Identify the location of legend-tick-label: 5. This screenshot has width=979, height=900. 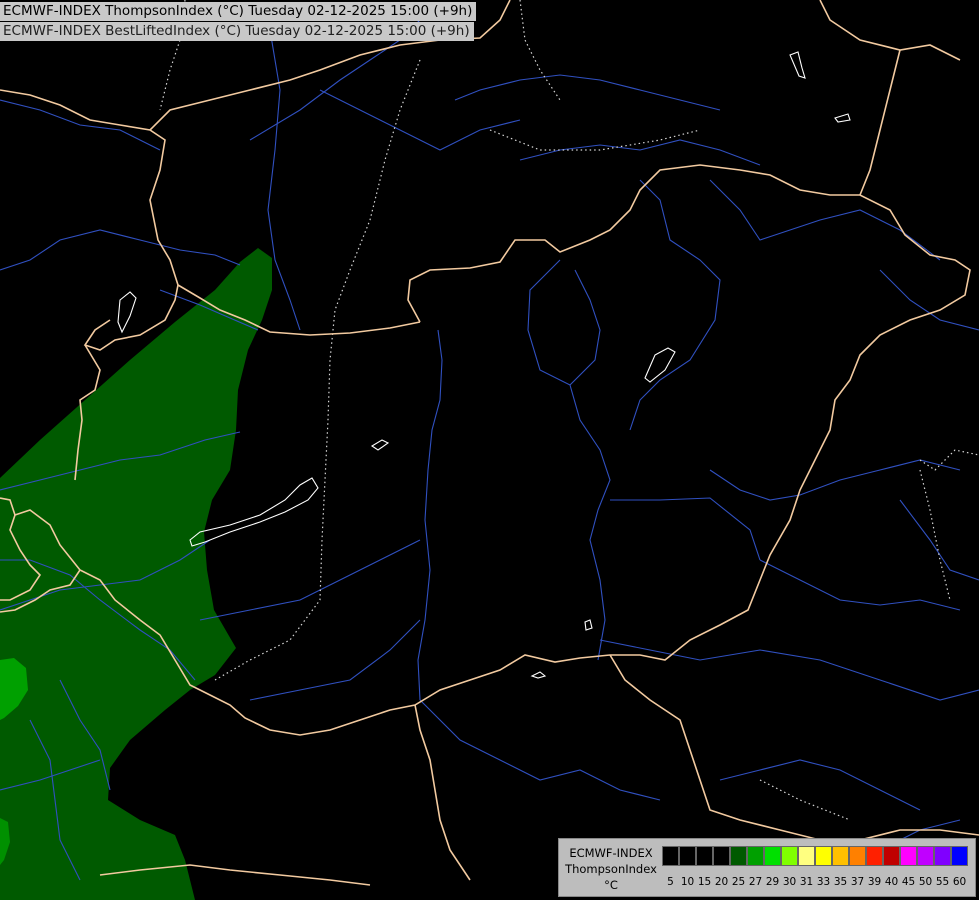
(670, 882).